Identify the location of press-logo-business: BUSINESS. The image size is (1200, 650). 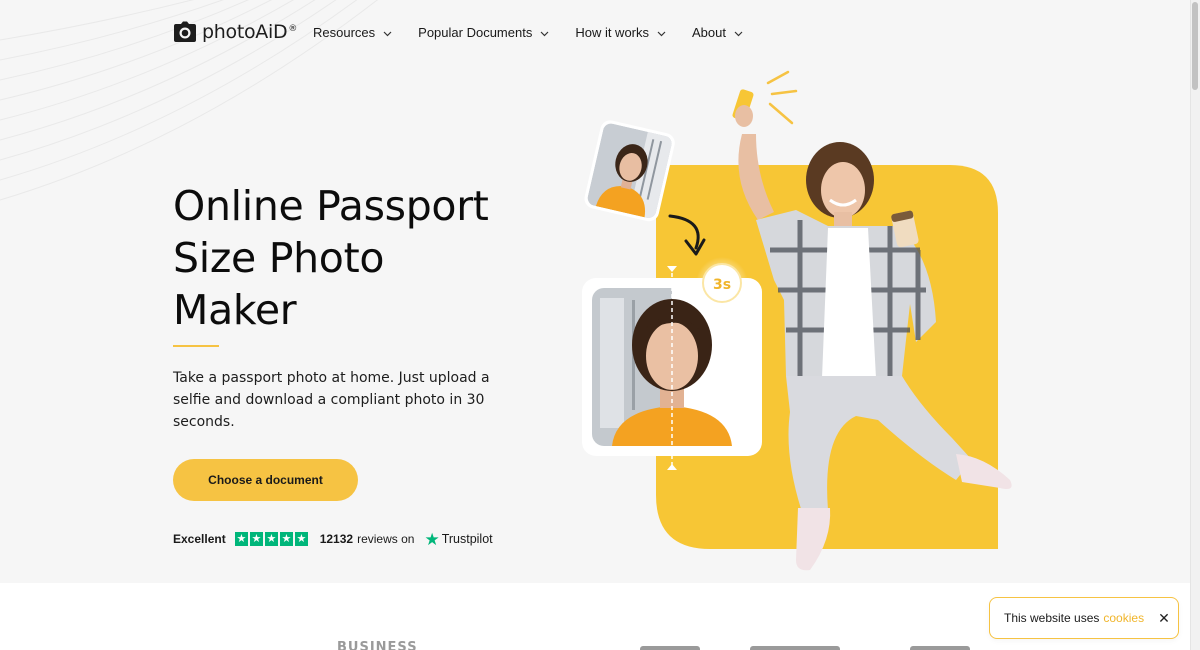
(377, 645).